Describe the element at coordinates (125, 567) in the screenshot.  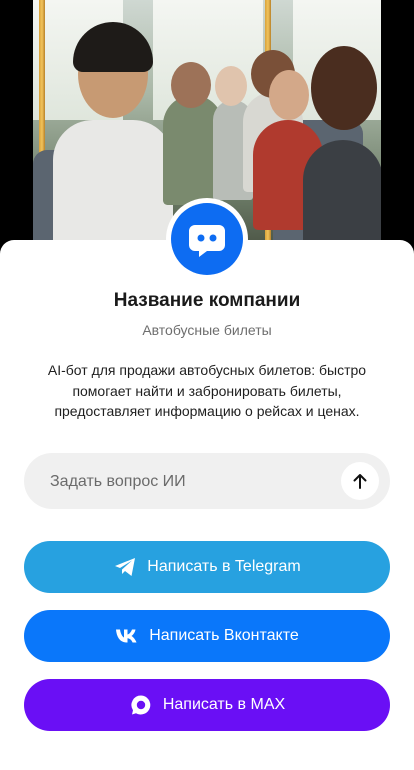
I see `telegram-icon` at that location.